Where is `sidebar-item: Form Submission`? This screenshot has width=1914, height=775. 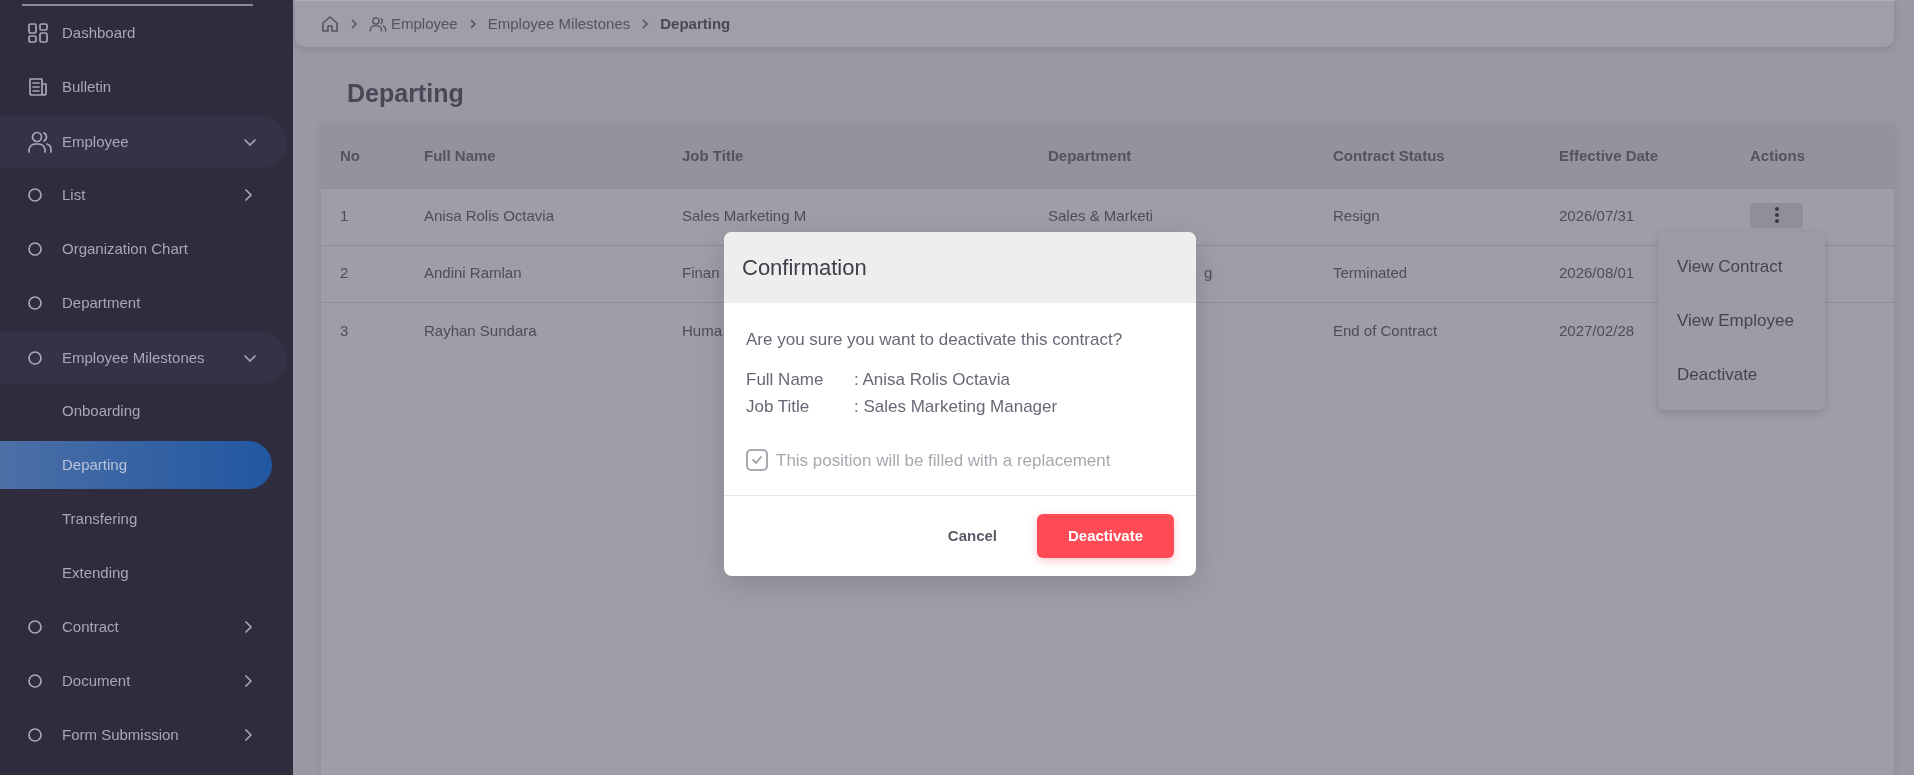 sidebar-item: Form Submission is located at coordinates (142, 735).